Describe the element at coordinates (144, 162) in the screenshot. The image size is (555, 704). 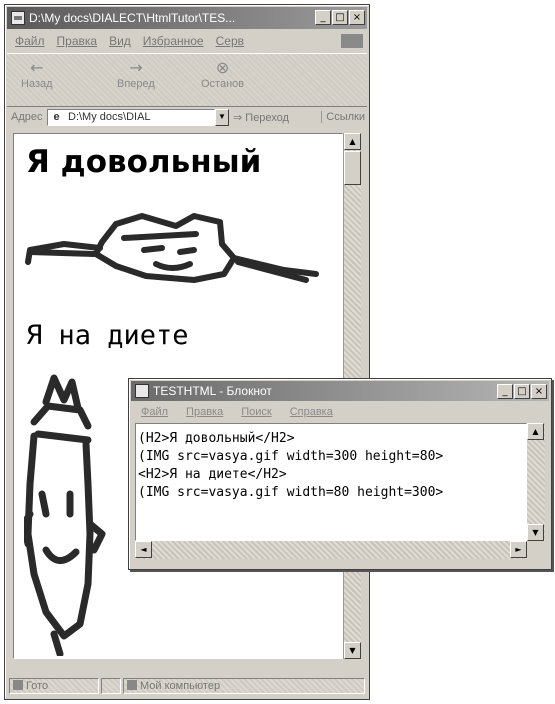
I see `page-heading-1: Я довольный` at that location.